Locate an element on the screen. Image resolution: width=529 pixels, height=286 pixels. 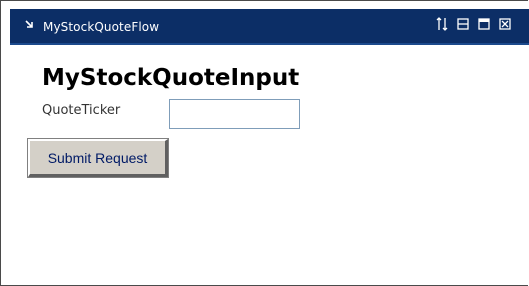
submit-request-button: Submit Request is located at coordinates (98, 158).